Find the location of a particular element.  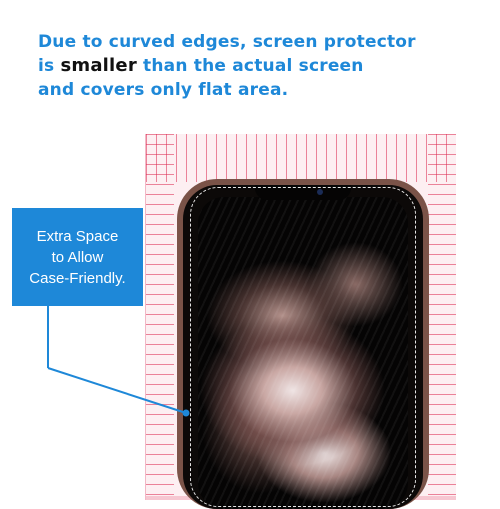

callout-line-2: to Allow is located at coordinates (77, 257).